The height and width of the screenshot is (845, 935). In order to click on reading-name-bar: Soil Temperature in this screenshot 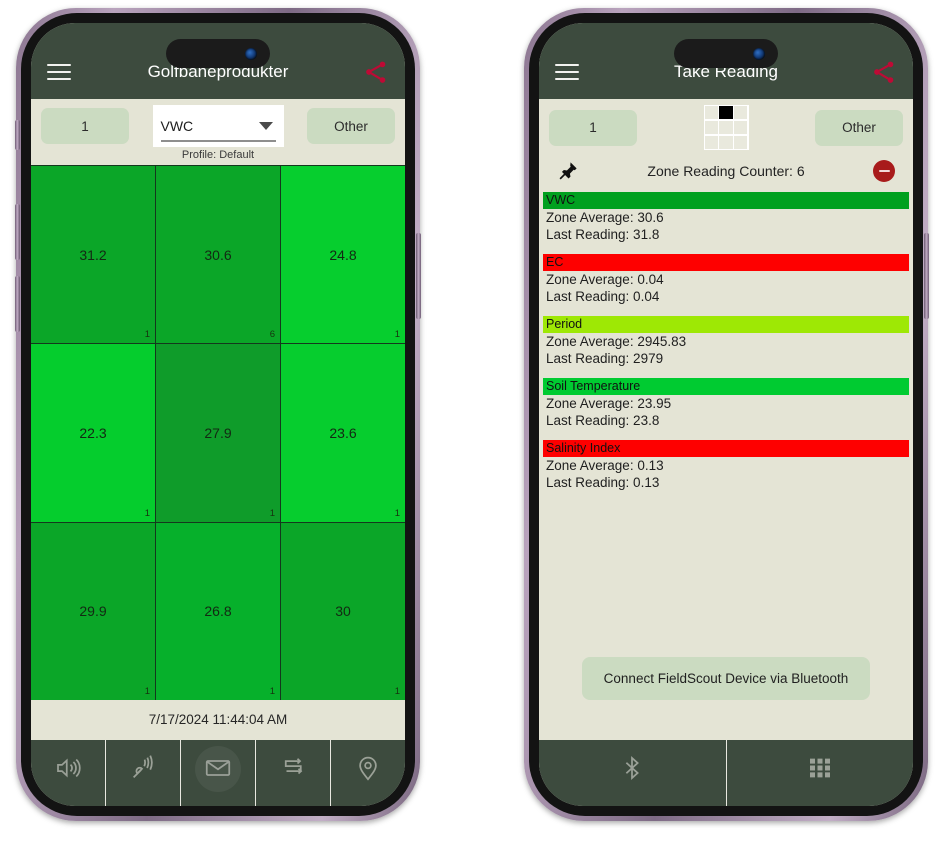, I will do `click(726, 386)`.